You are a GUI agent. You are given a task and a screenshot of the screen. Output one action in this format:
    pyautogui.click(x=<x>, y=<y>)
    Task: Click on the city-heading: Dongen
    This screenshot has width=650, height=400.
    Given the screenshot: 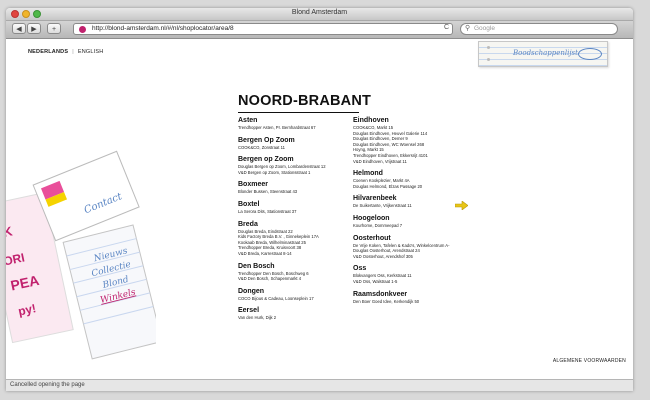 What is the action you would take?
    pyautogui.click(x=251, y=291)
    